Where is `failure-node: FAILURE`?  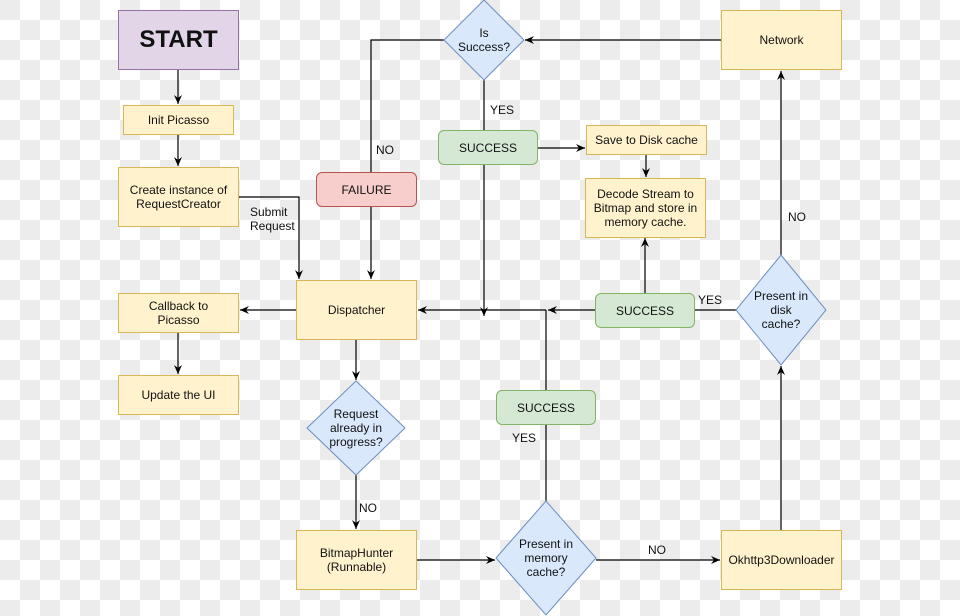
failure-node: FAILURE is located at coordinates (366, 189).